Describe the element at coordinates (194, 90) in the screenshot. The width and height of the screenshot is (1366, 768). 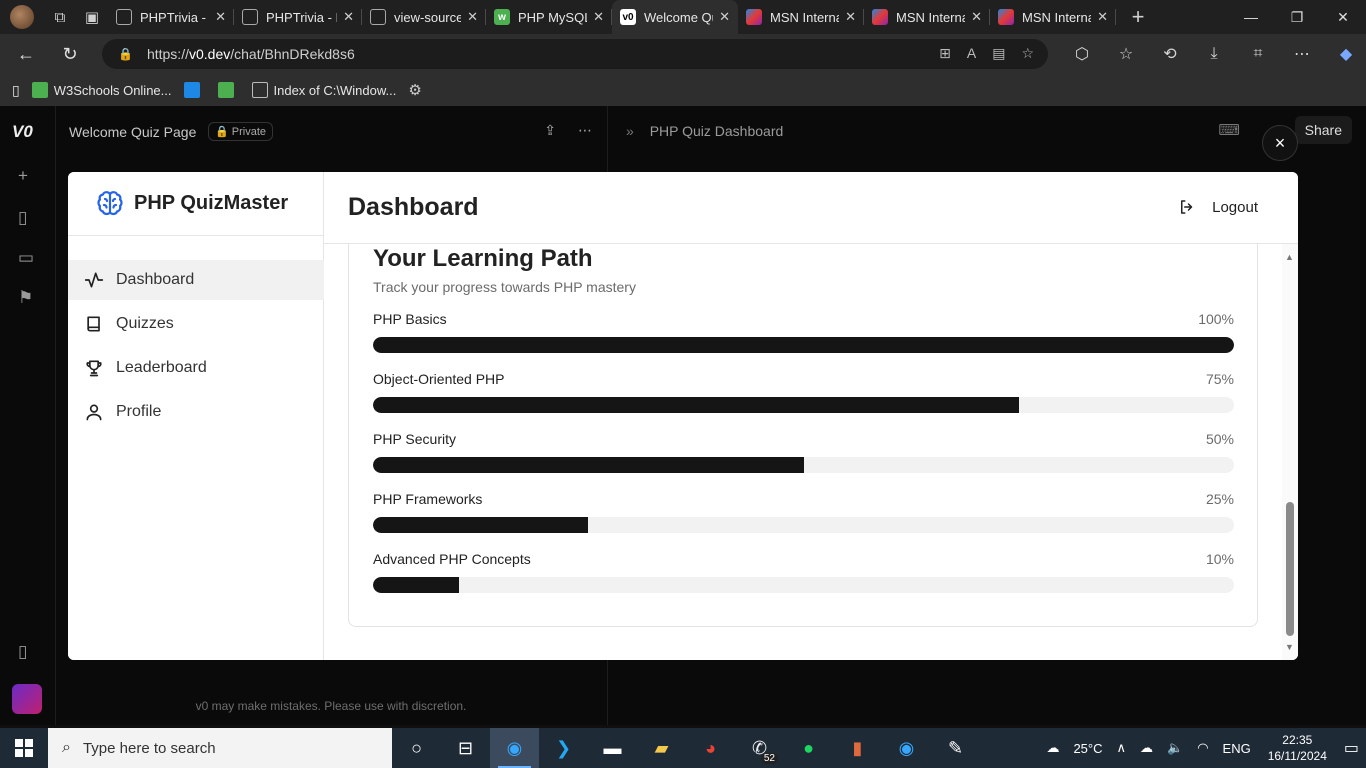
I see `favorite-translator` at that location.